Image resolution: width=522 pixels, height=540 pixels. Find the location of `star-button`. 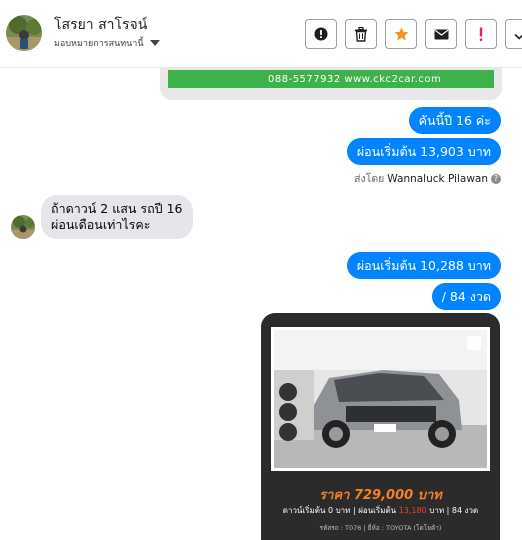

star-button is located at coordinates (401, 34).